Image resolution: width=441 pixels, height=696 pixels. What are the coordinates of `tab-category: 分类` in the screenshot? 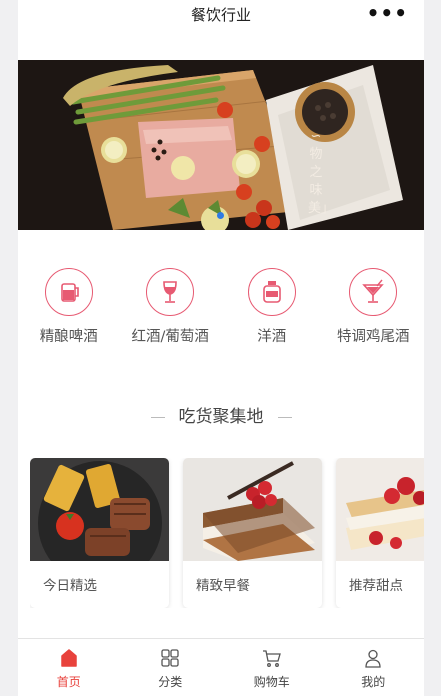 It's located at (171, 667).